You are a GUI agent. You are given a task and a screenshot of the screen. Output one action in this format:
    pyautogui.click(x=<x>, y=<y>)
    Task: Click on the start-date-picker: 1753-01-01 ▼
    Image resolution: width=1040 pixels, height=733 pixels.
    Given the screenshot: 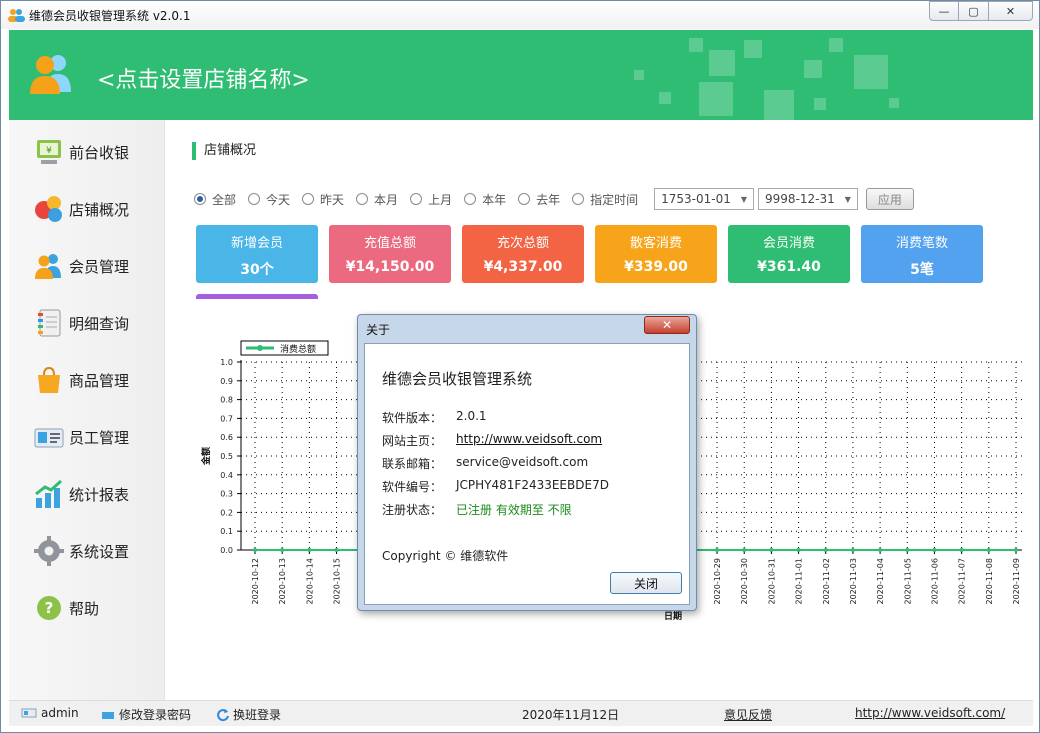 What is the action you would take?
    pyautogui.click(x=704, y=199)
    